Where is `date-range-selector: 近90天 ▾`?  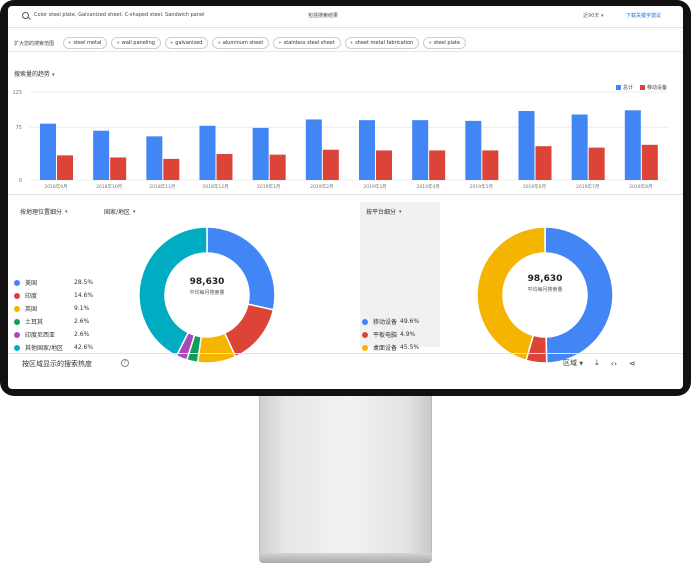 date-range-selector: 近90天 ▾ is located at coordinates (593, 15).